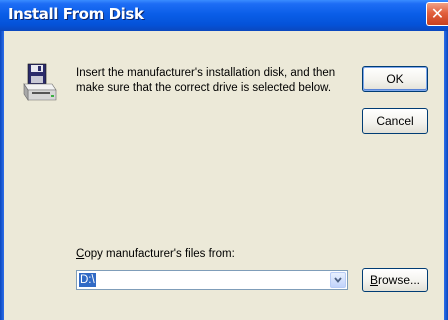 This screenshot has width=448, height=320. I want to click on copy-files-path-combobox: D:\, so click(212, 280).